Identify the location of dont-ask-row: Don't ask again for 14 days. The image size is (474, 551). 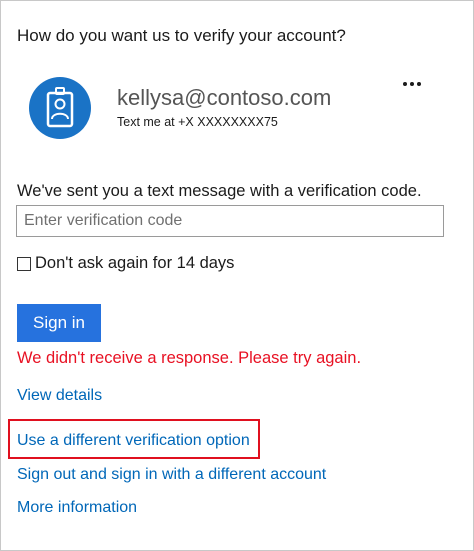
(125, 263).